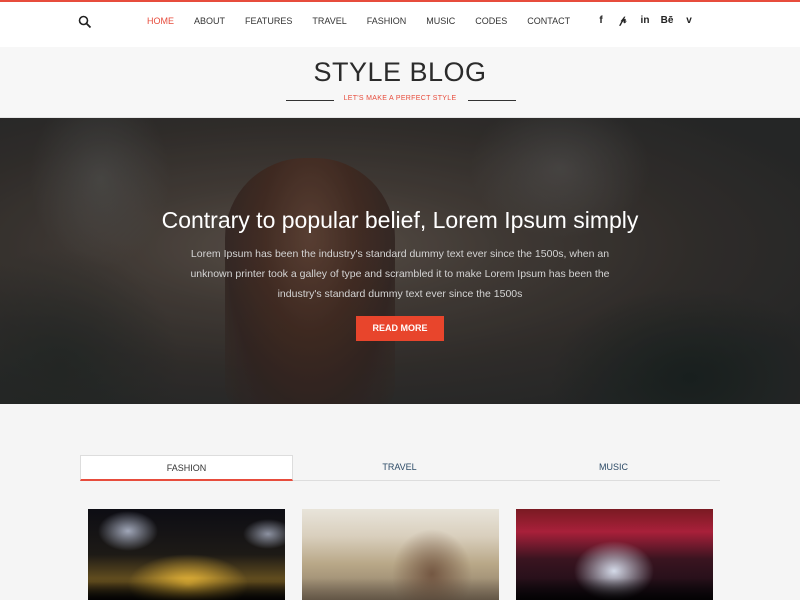  I want to click on card-image-concert, so click(186, 589).